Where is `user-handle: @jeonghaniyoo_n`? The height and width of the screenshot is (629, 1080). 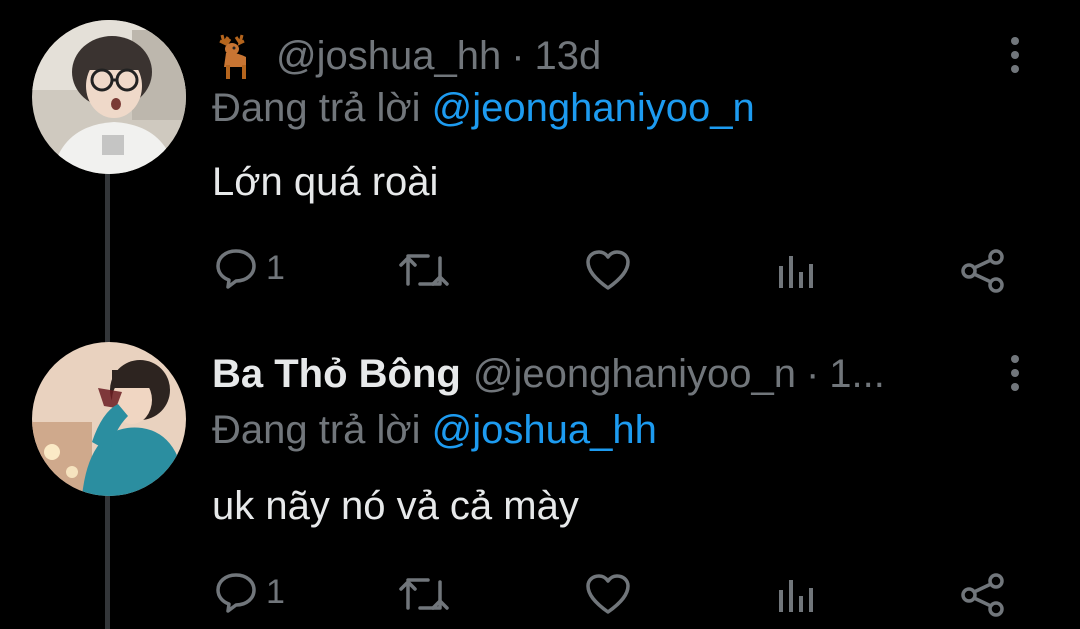
user-handle: @jeonghaniyoo_n is located at coordinates (634, 374).